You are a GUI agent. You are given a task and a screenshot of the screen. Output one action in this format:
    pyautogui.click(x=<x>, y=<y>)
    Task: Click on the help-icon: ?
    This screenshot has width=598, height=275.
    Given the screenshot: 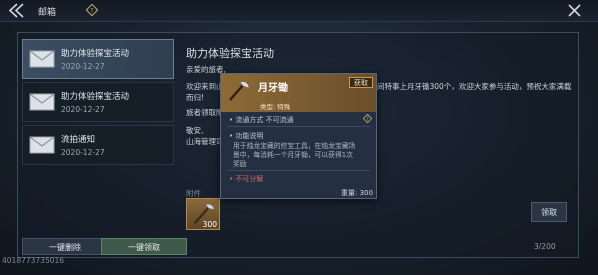 What is the action you would take?
    pyautogui.click(x=92, y=10)
    